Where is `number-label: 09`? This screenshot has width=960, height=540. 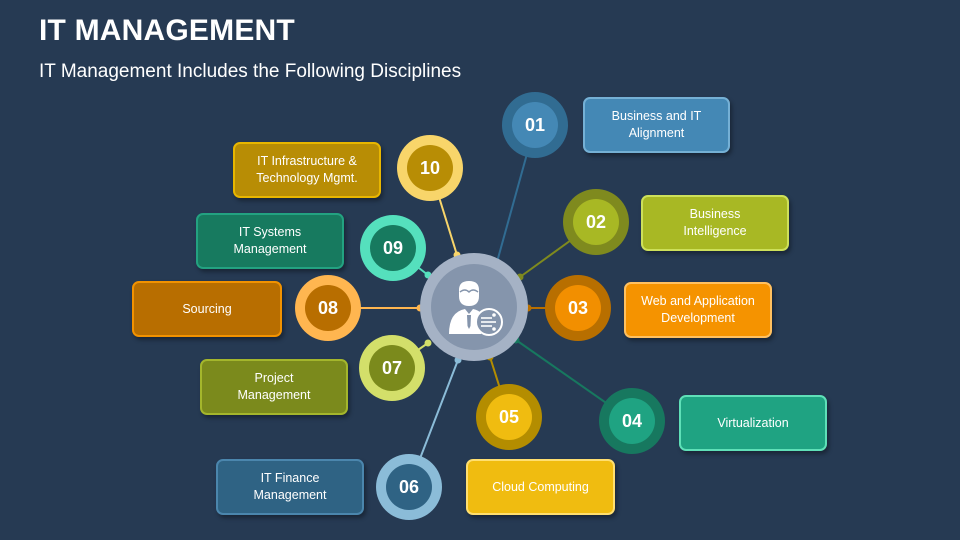
number-label: 09 is located at coordinates (393, 248).